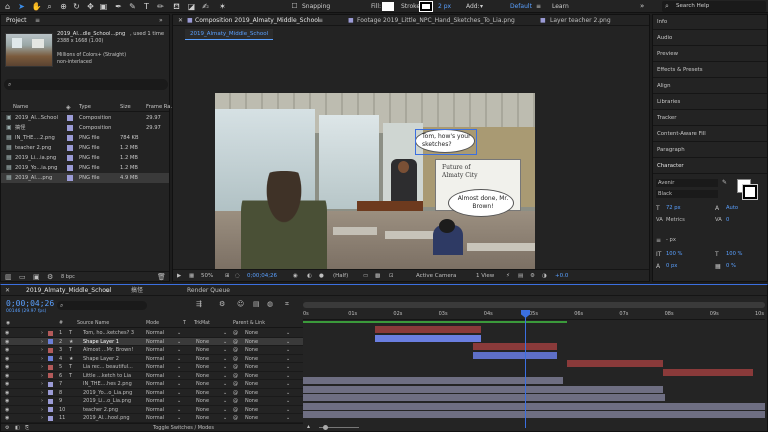 Image resolution: width=768 pixels, height=432 pixels. I want to click on eraser-tool-icon: ◪, so click(191, 6).